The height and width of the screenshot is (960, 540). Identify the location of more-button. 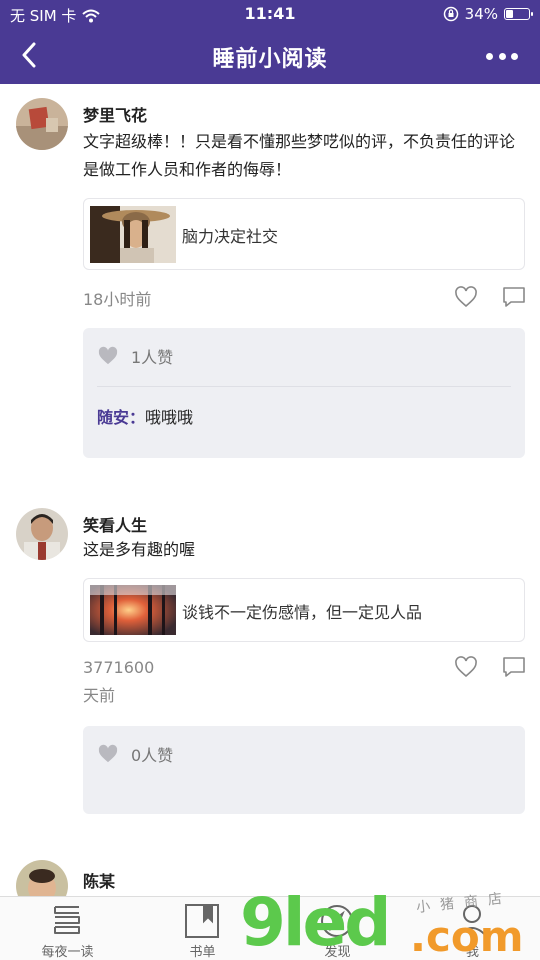
(502, 56).